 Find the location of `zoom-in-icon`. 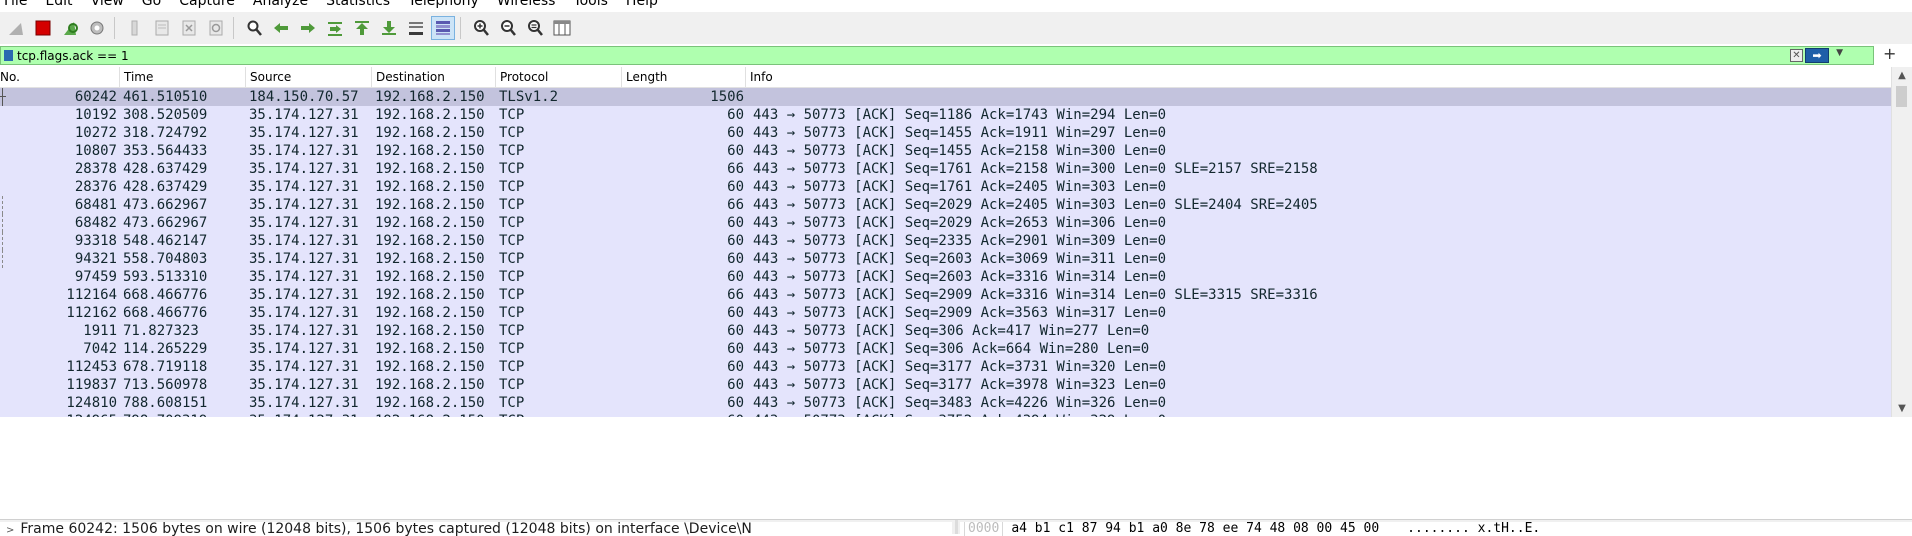

zoom-in-icon is located at coordinates (481, 28).